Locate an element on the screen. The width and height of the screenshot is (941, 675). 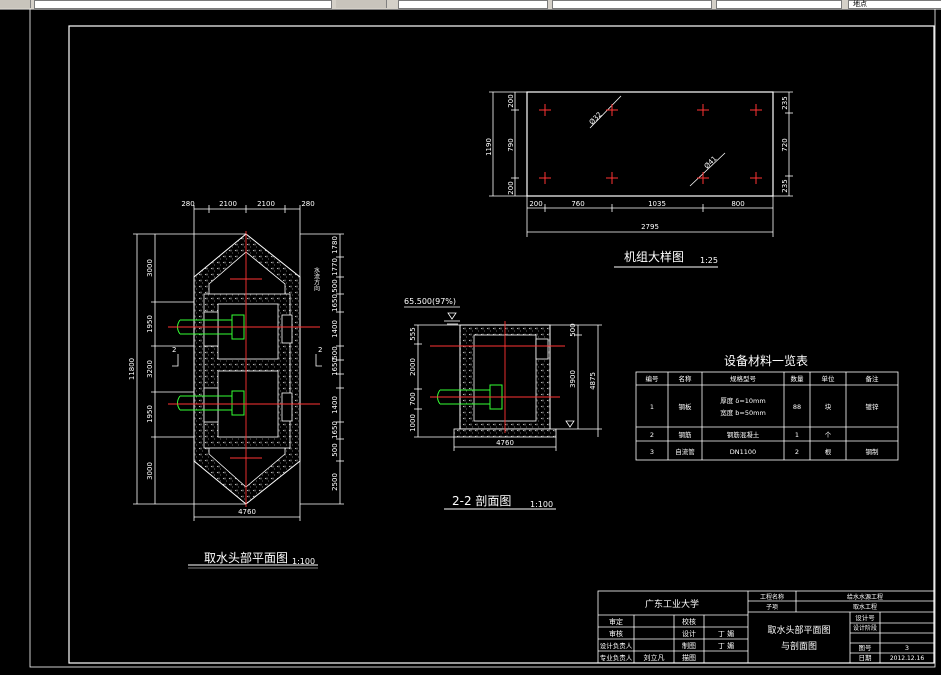
view-scale: 1:100 is located at coordinates (541, 504).